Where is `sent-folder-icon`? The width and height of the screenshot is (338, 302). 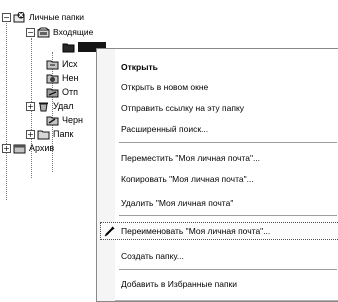
sent-folder-icon is located at coordinates (52, 92).